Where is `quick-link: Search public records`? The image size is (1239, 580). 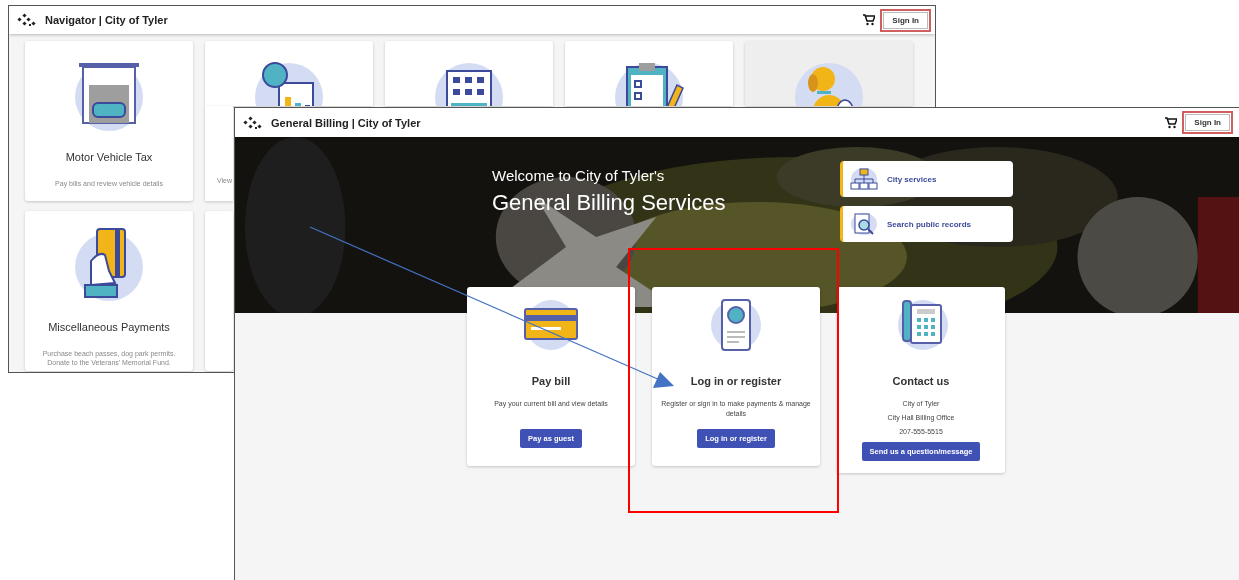 quick-link: Search public records is located at coordinates (926, 224).